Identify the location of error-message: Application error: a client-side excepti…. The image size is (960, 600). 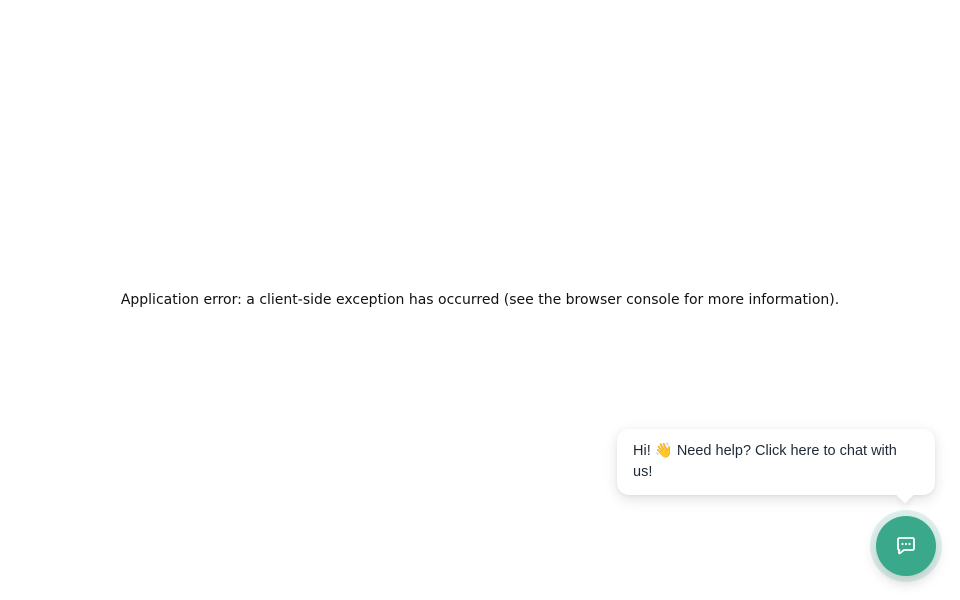
(480, 300).